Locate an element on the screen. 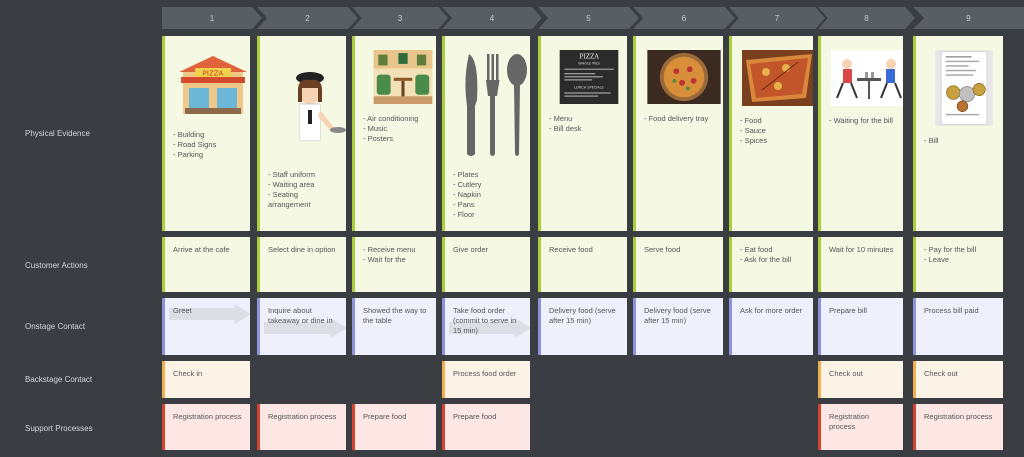  physical-evidence-cell: - Waiting for the bill is located at coordinates (860, 133).